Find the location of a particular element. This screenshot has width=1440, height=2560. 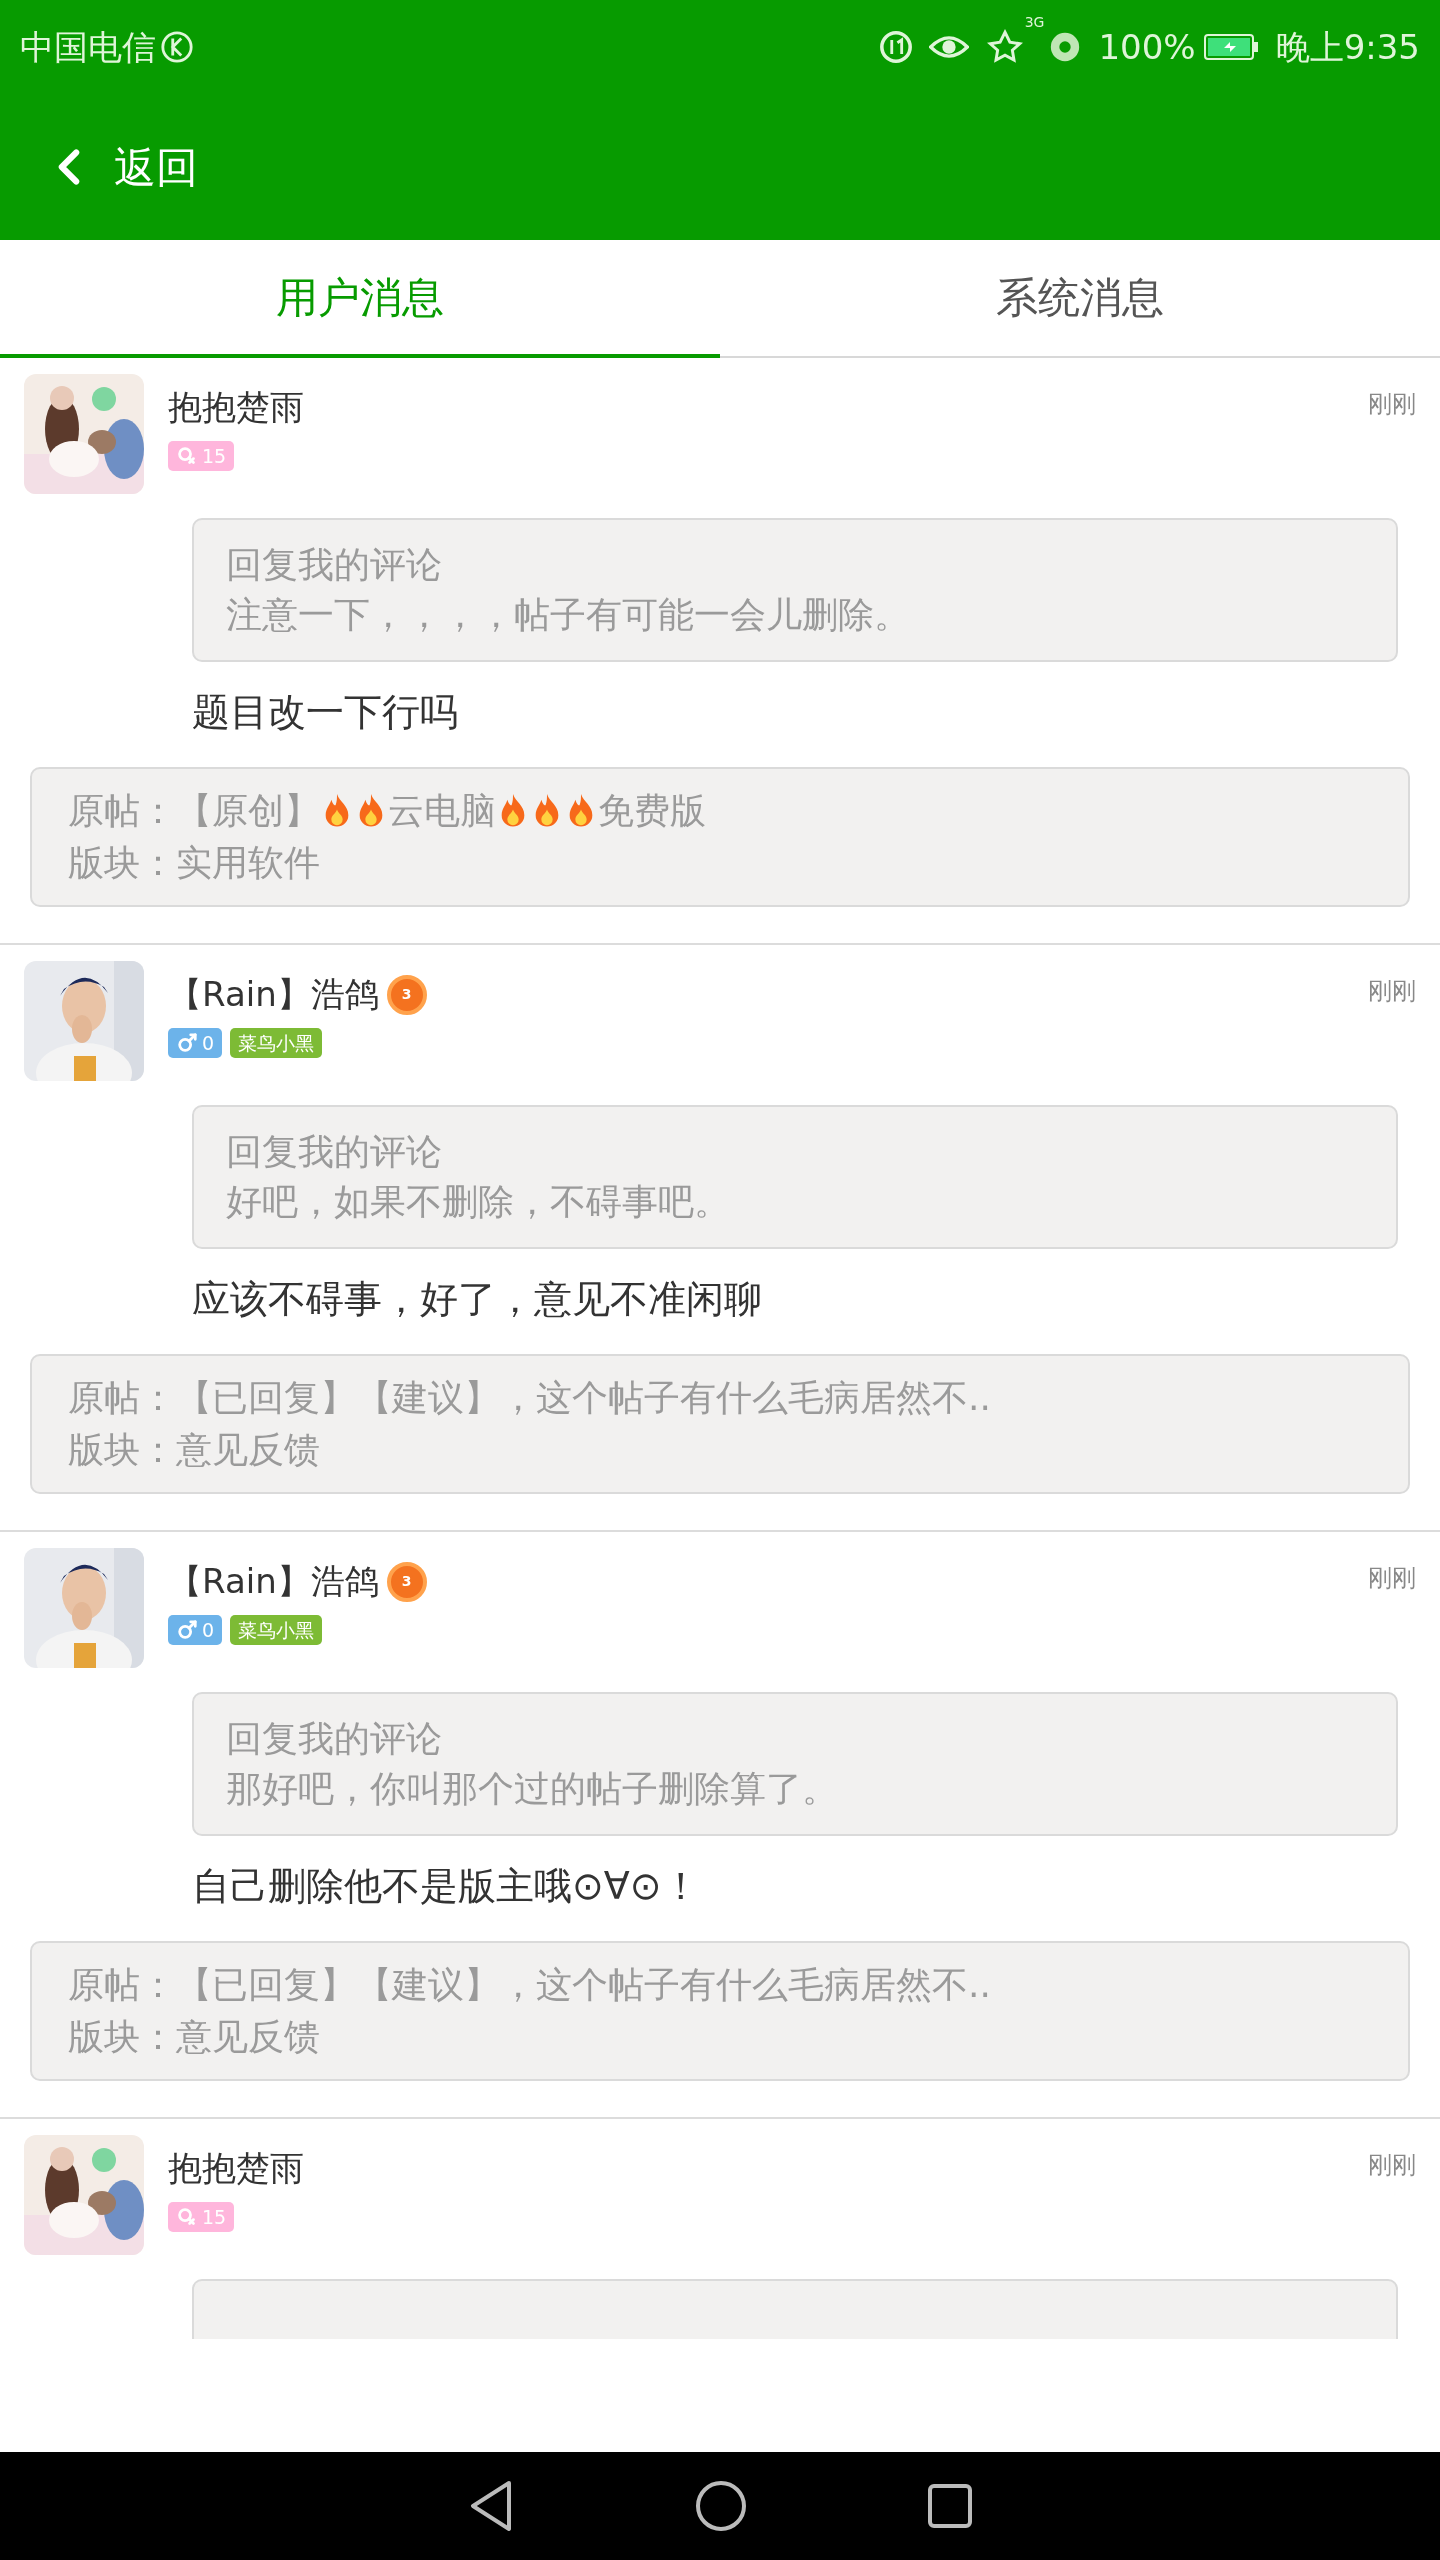

board-name: 版块：实用软件 is located at coordinates (194, 863).